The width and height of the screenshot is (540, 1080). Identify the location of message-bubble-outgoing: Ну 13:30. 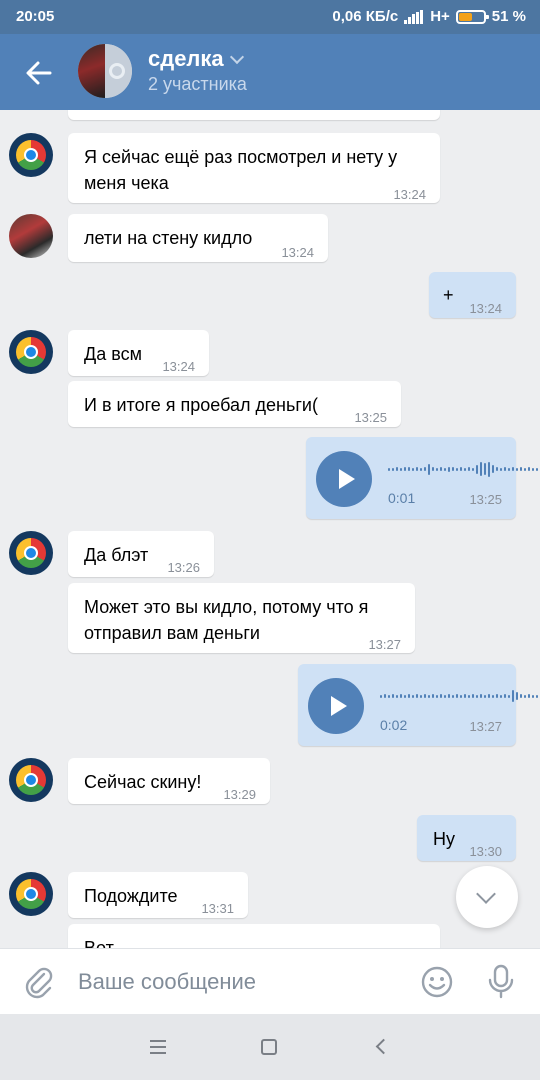
(466, 838).